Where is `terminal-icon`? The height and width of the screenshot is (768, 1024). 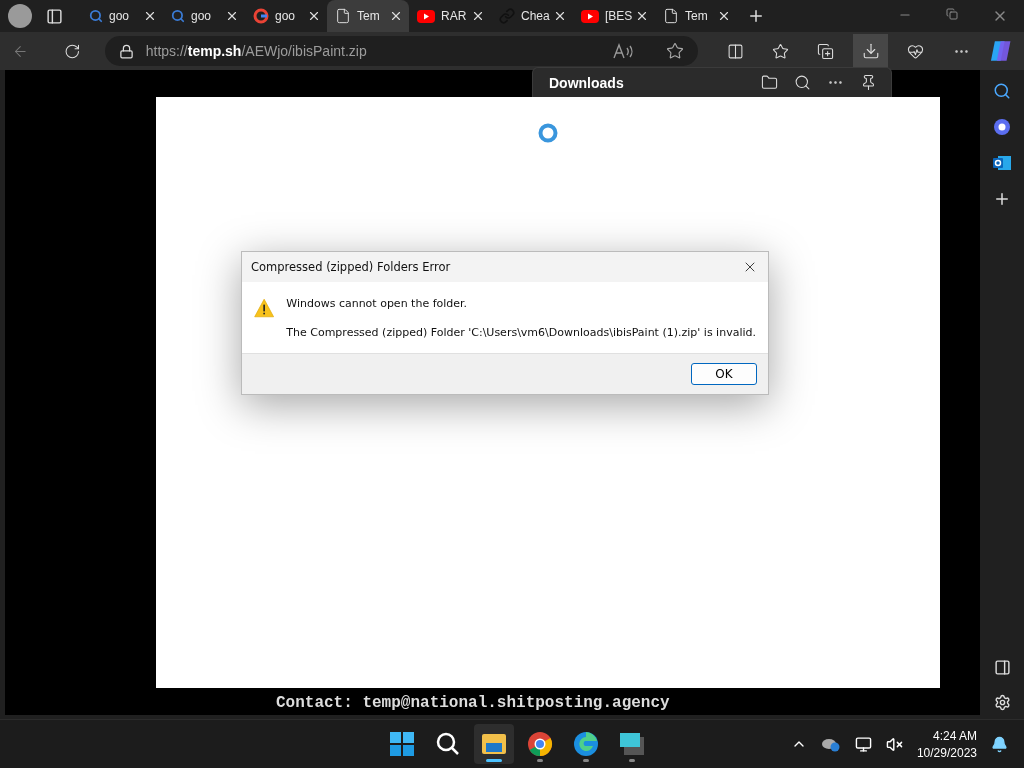
terminal-icon is located at coordinates (632, 744).